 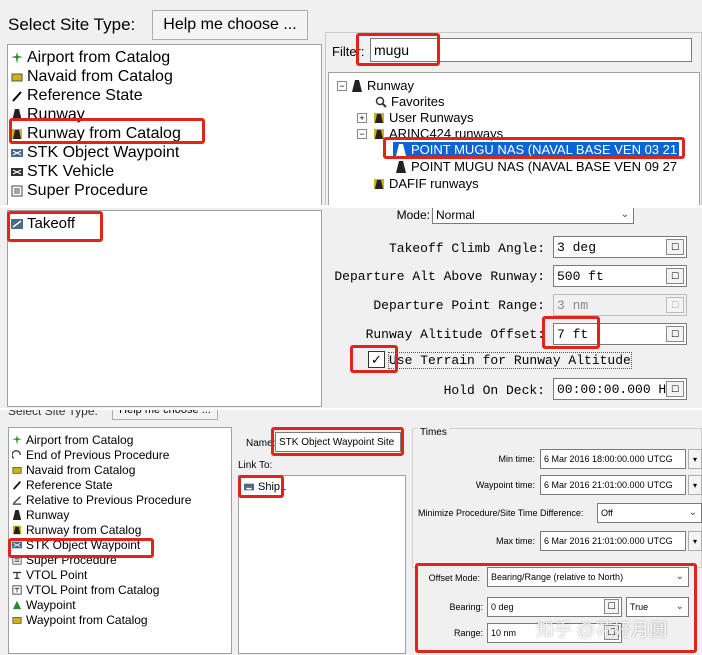 I want to click on site-type-item: Waypoint, so click(x=44, y=605).